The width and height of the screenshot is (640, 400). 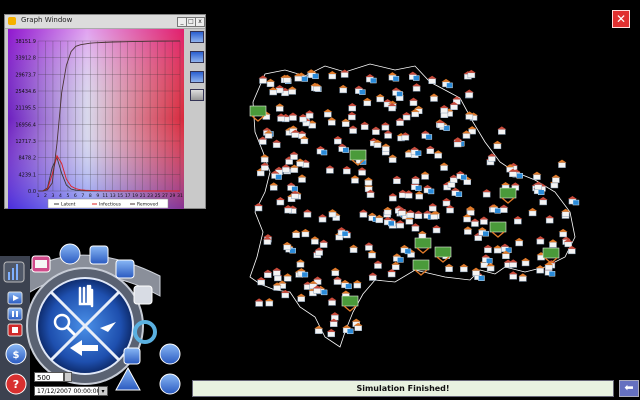 I want to click on legend-label: Latent, so click(x=68, y=205).